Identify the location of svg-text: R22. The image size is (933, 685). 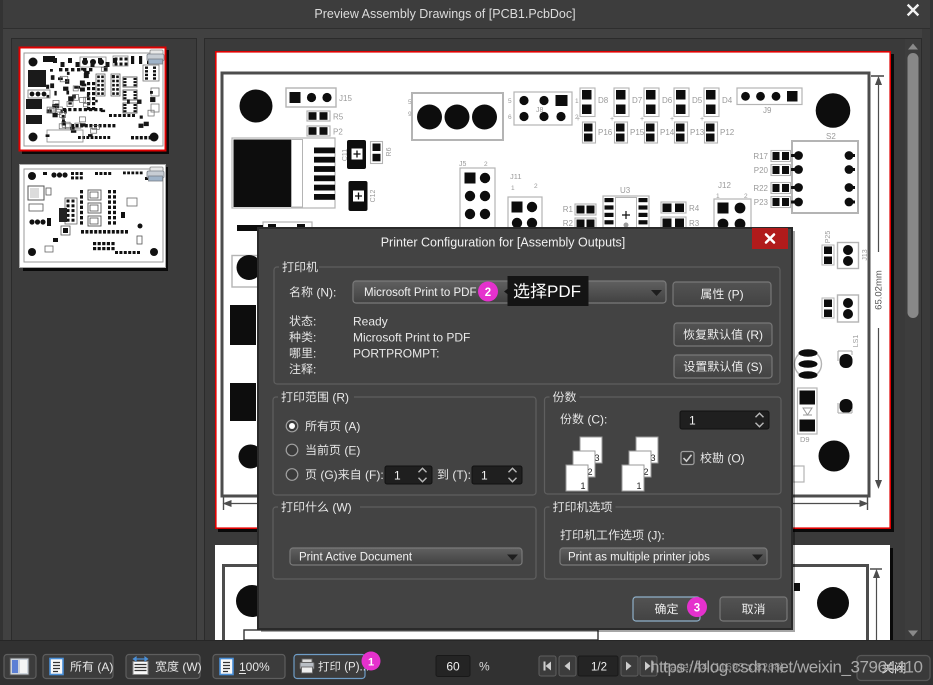
(760, 188).